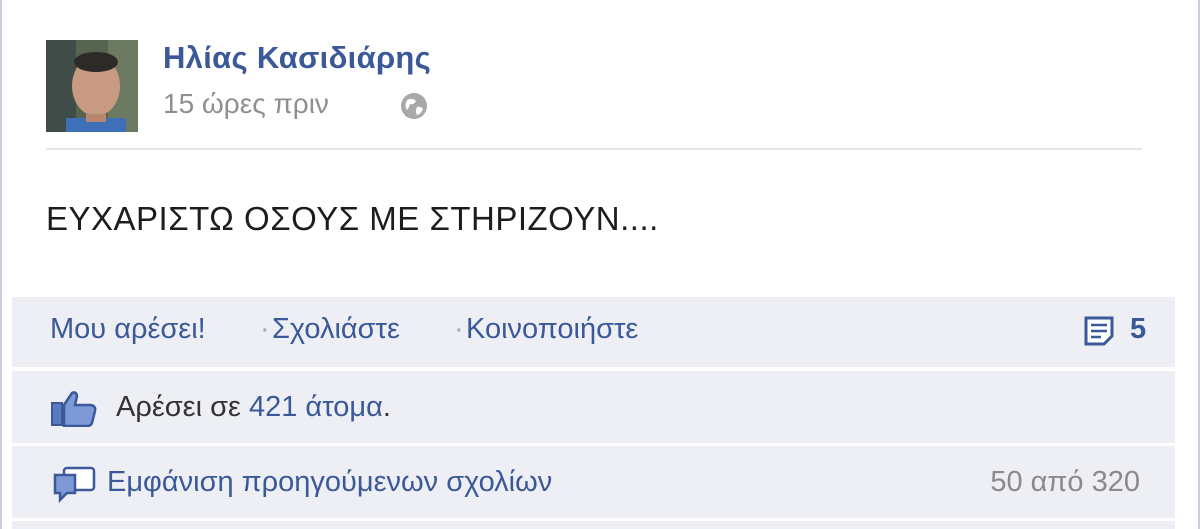 The image size is (1200, 529). Describe the element at coordinates (74, 485) in the screenshot. I see `speech-bubble-icon` at that location.